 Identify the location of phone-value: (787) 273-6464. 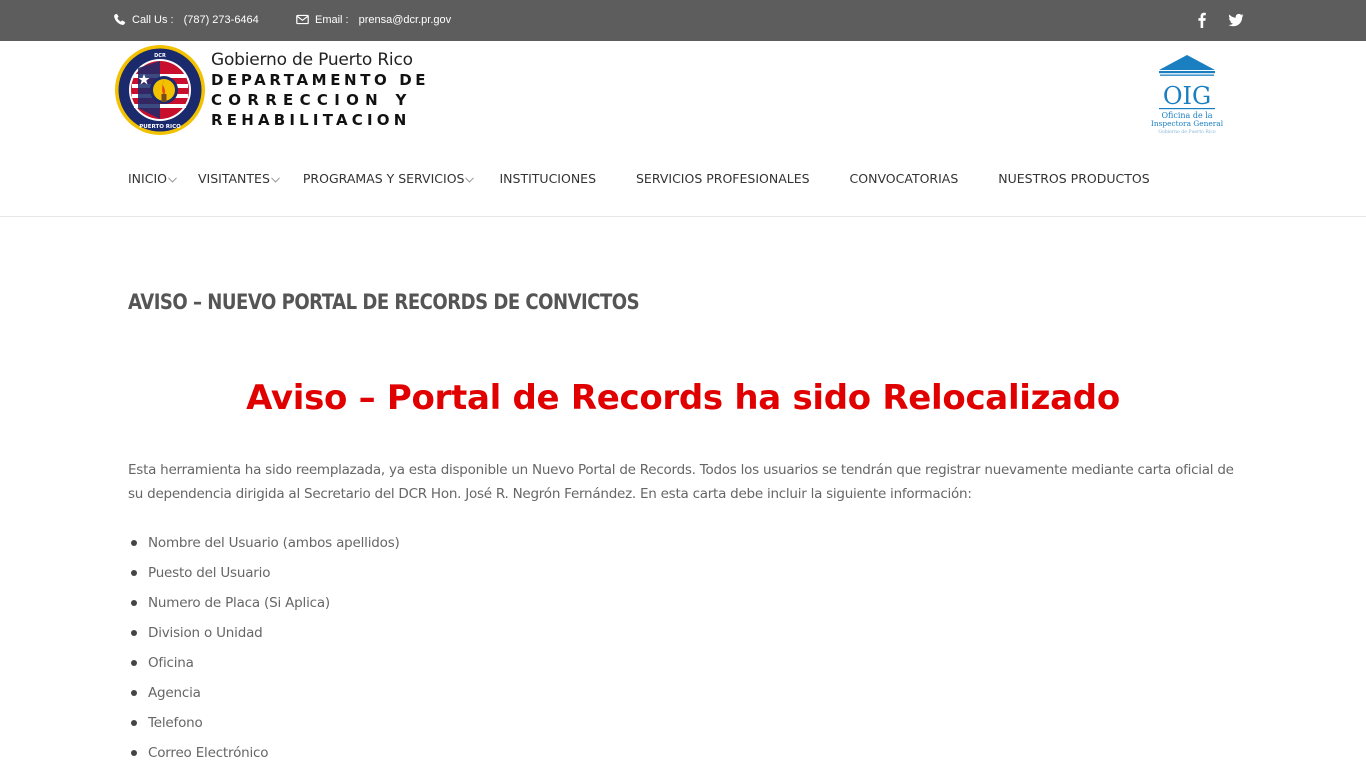
(221, 20).